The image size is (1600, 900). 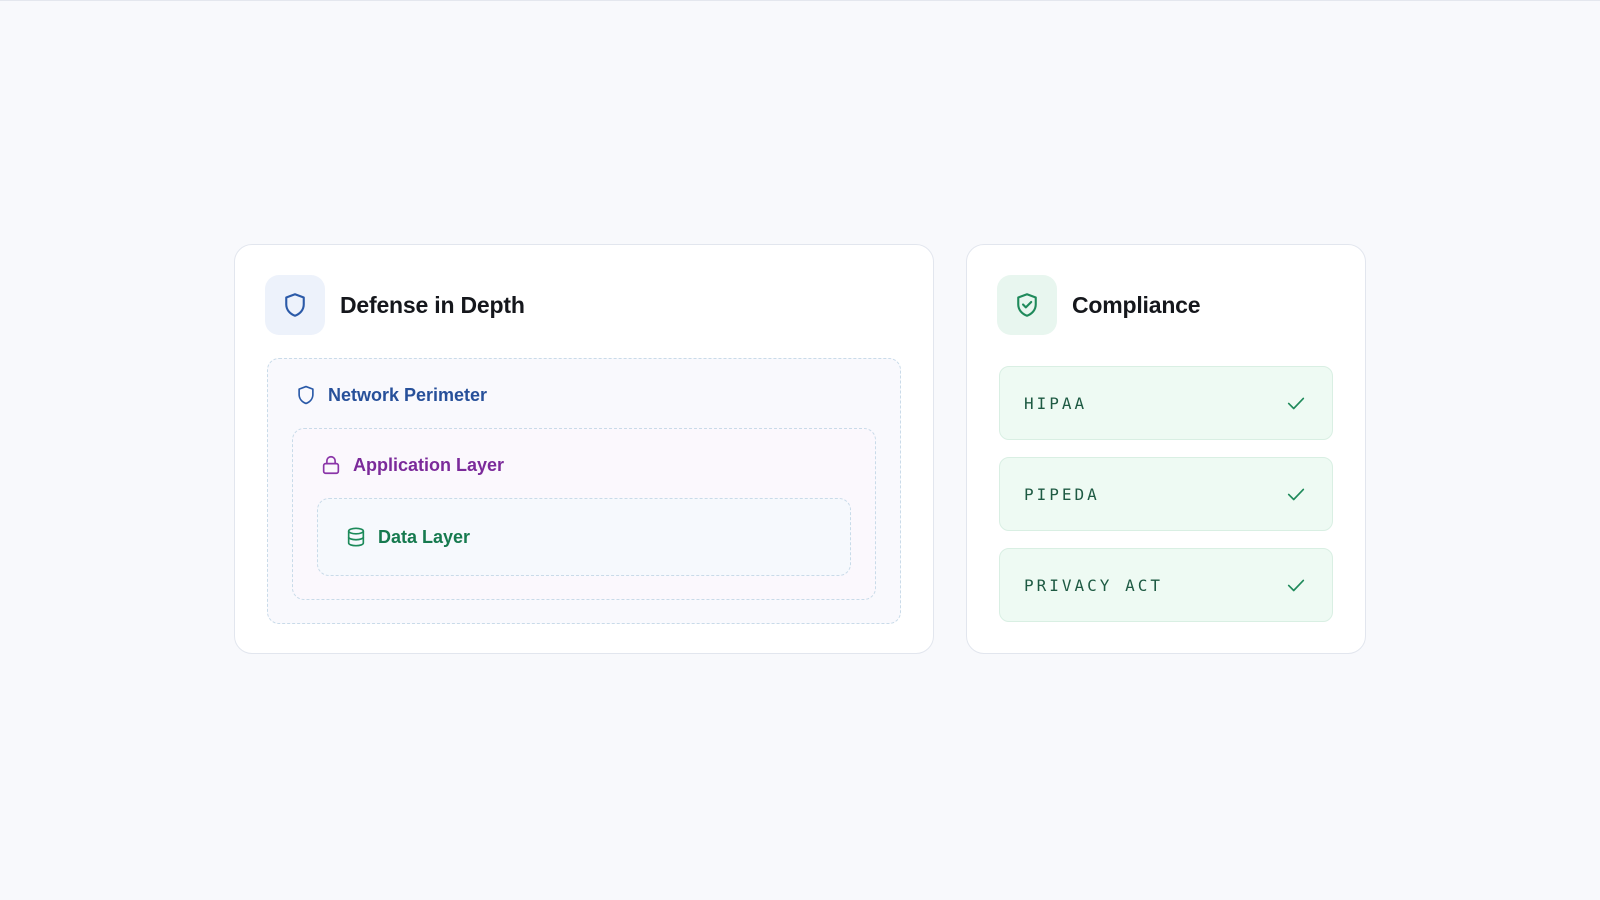 I want to click on network-perimeter-label: Network Perimeter, so click(x=408, y=394).